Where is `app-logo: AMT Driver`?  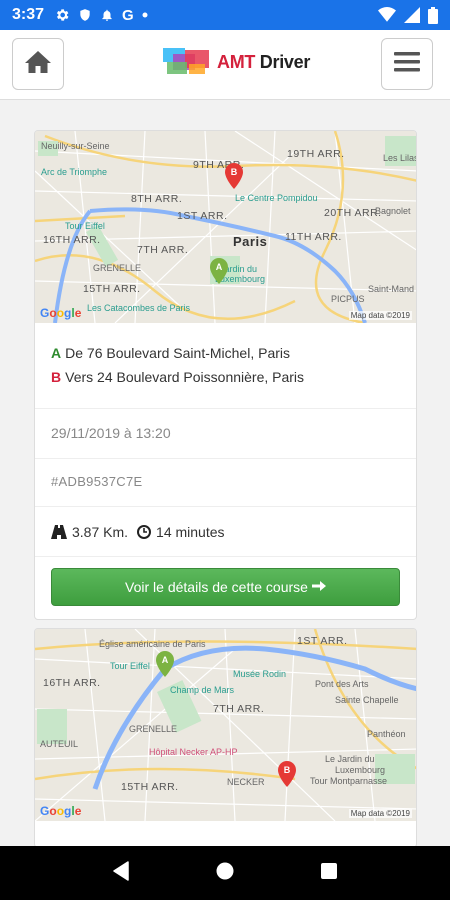 app-logo: AMT Driver is located at coordinates (236, 62).